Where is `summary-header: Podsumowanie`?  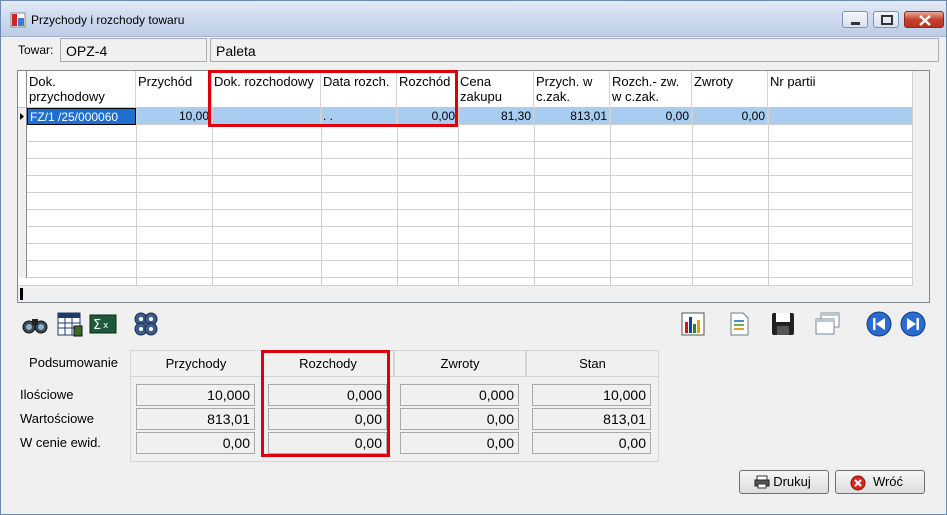
summary-header: Podsumowanie is located at coordinates (73, 363).